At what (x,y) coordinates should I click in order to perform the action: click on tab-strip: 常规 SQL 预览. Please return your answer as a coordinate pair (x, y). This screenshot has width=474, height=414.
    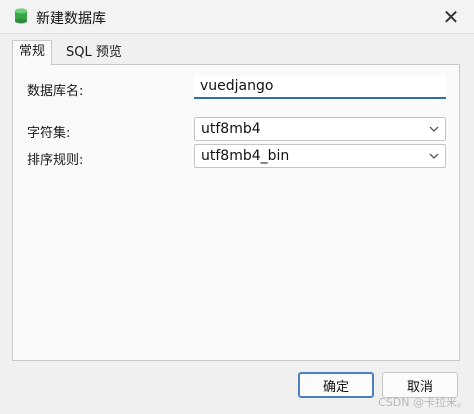
    Looking at the image, I should click on (237, 52).